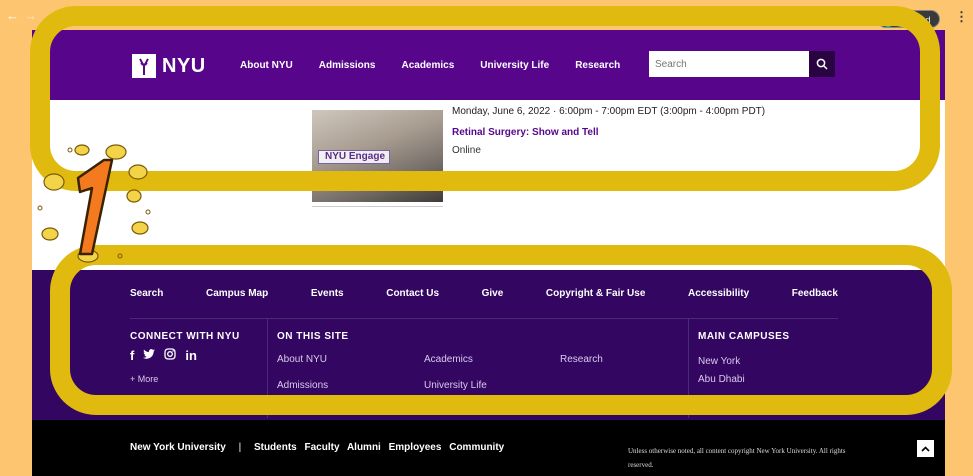  Describe the element at coordinates (30, 15) in the screenshot. I see `forward-arrow-icon: →` at that location.